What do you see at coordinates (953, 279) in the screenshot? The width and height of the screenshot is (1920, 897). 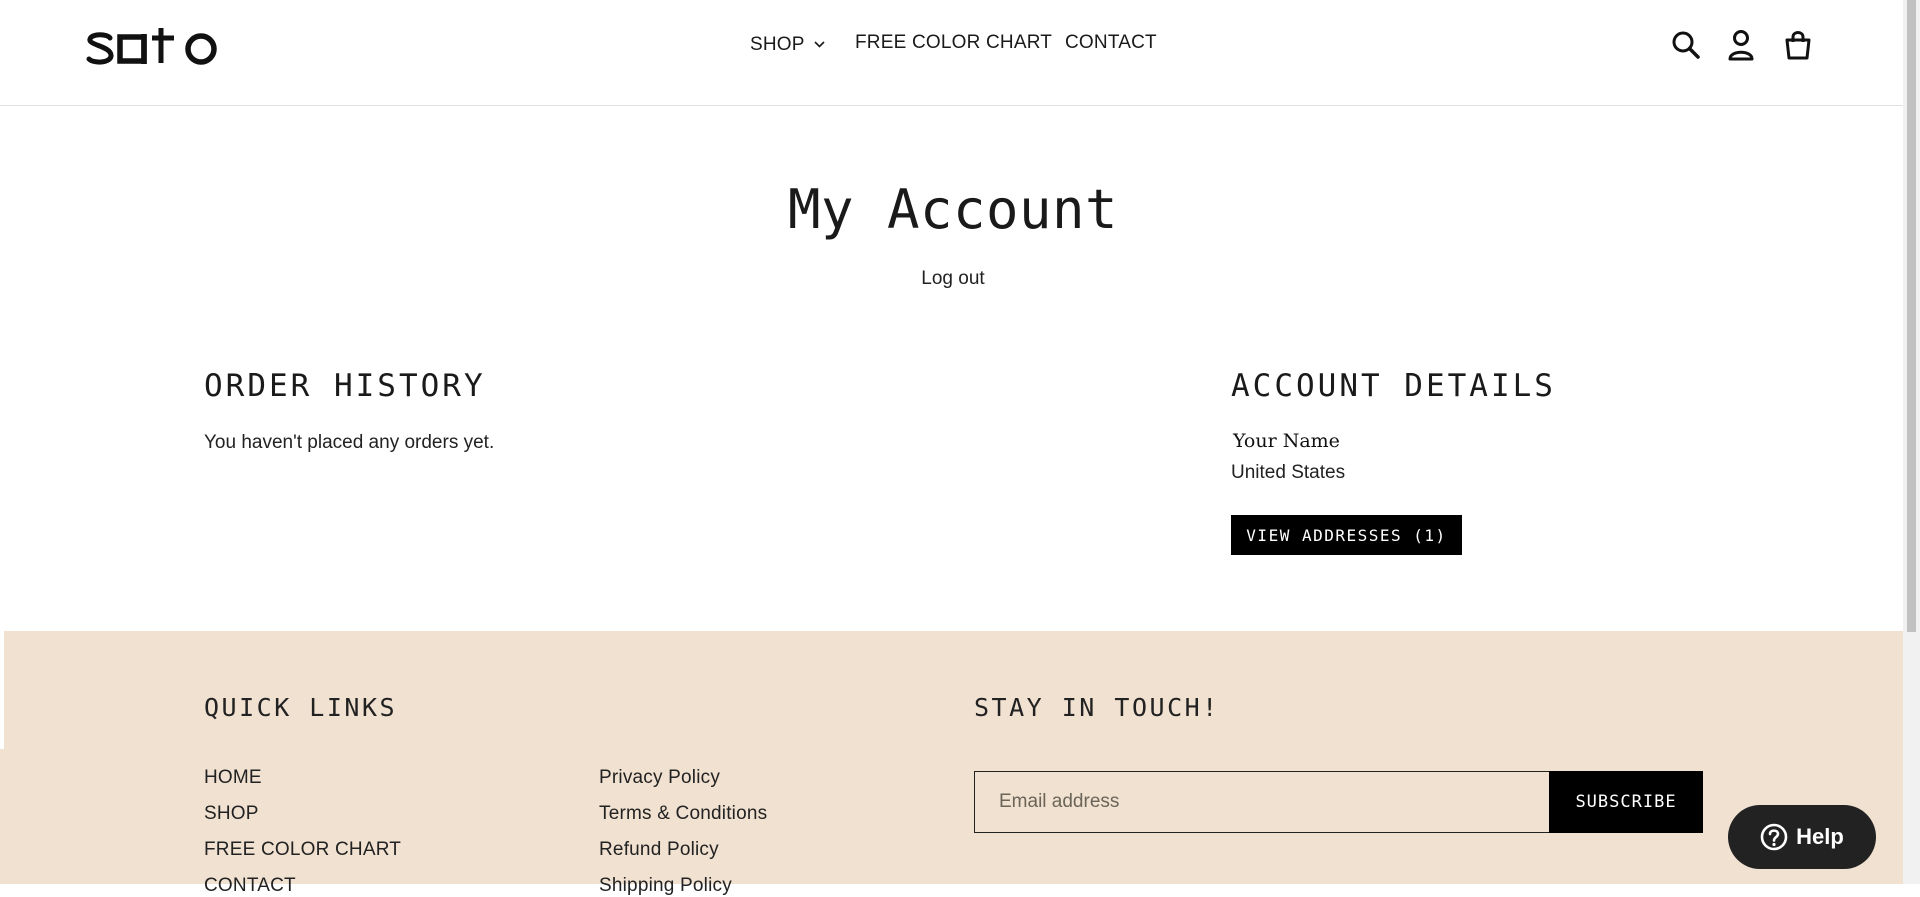 I see `logout-link: Log out` at bounding box center [953, 279].